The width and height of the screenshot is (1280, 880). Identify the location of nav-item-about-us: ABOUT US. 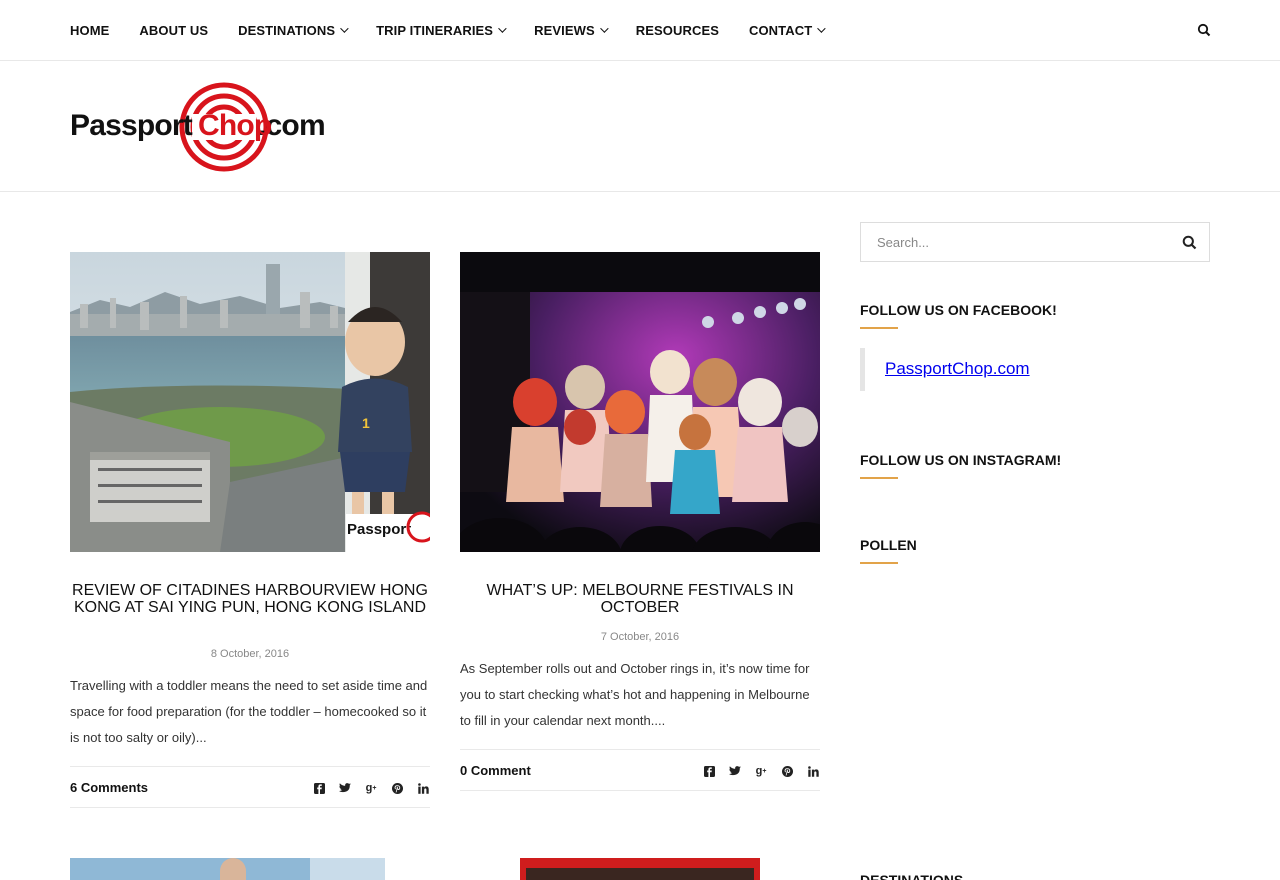
(173, 30).